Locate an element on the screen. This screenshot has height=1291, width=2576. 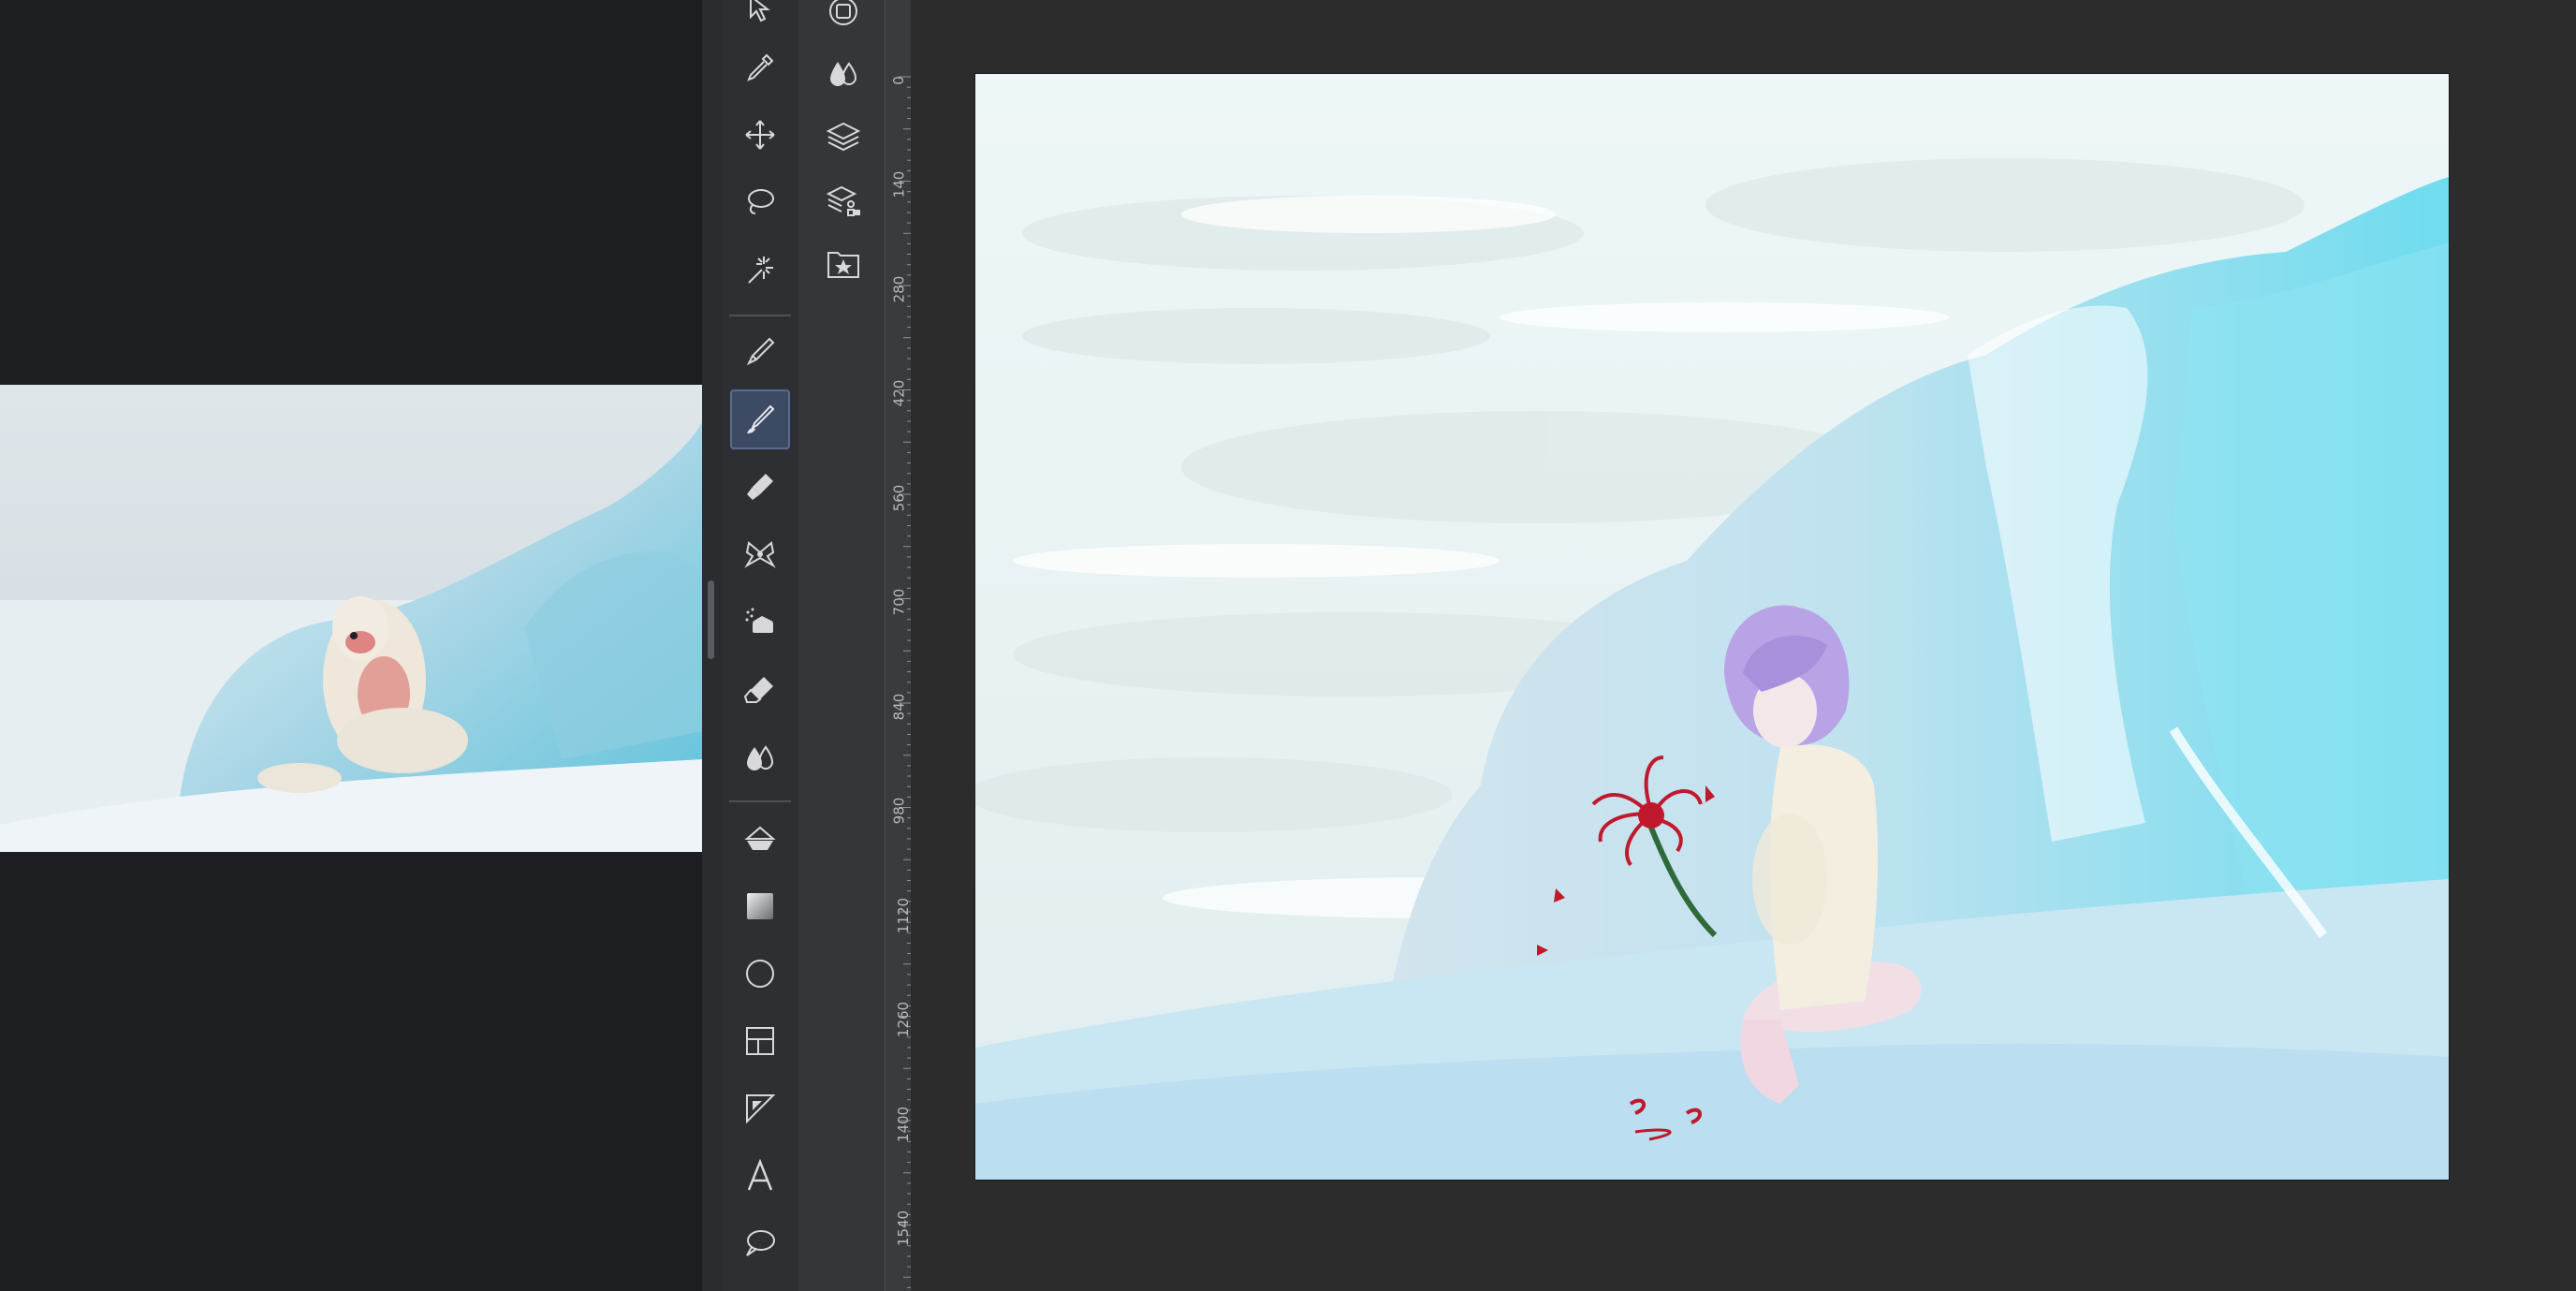
pen-nib-icon is located at coordinates (760, 351).